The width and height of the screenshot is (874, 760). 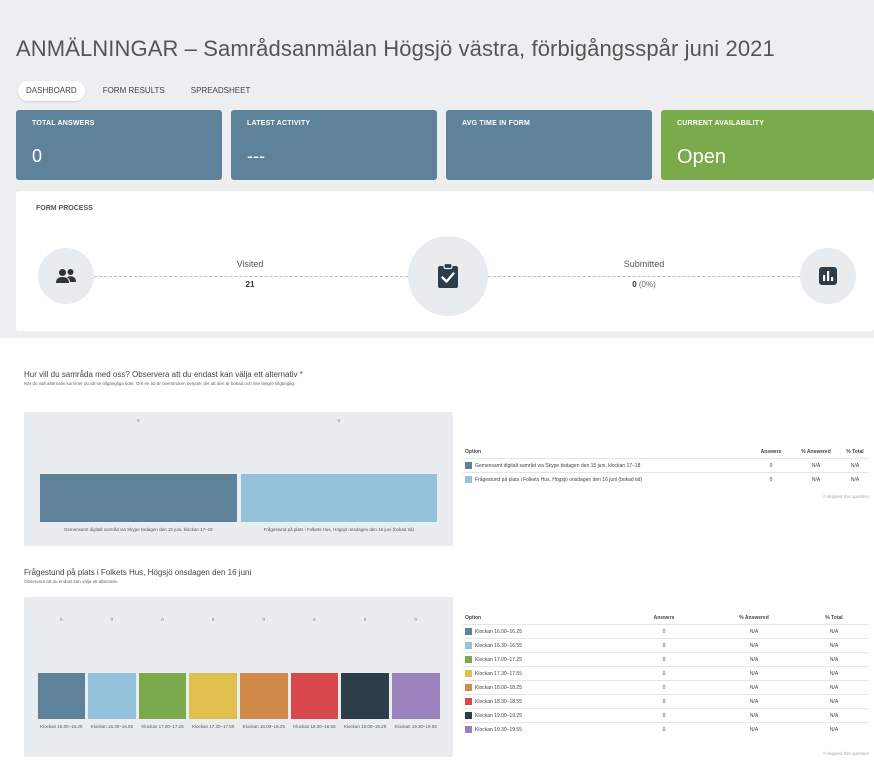 What do you see at coordinates (541, 715) in the screenshot?
I see `option-cell: Klockan 19.00–19.25` at bounding box center [541, 715].